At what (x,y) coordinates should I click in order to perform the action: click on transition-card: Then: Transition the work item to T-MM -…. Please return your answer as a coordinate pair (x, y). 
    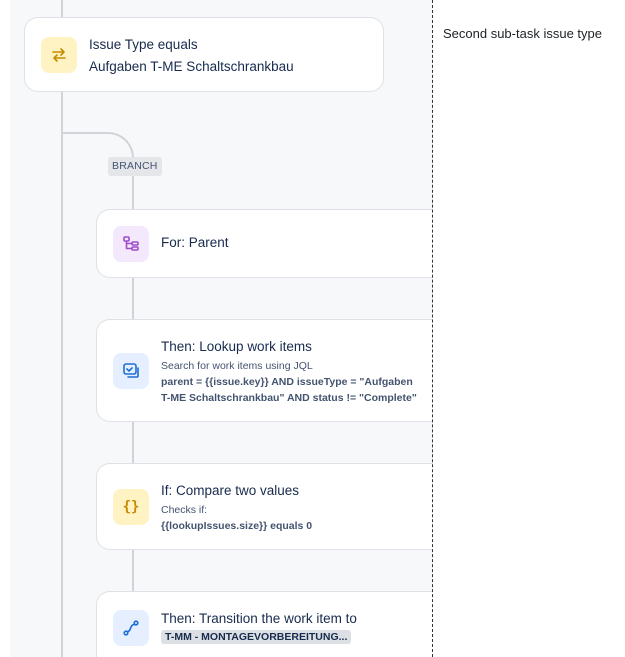
    Looking at the image, I should click on (264, 624).